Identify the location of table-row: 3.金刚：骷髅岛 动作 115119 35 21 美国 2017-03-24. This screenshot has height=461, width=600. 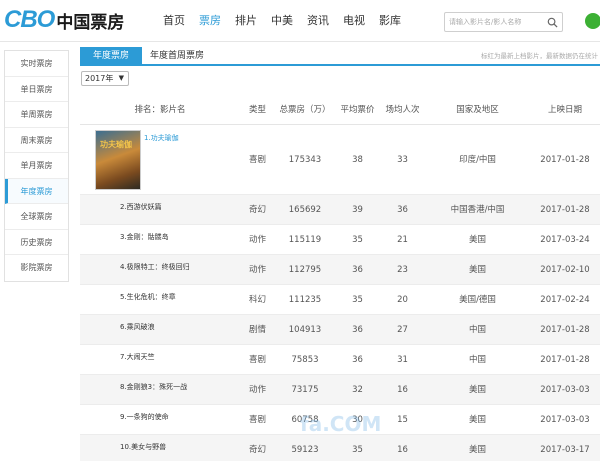
(340, 240).